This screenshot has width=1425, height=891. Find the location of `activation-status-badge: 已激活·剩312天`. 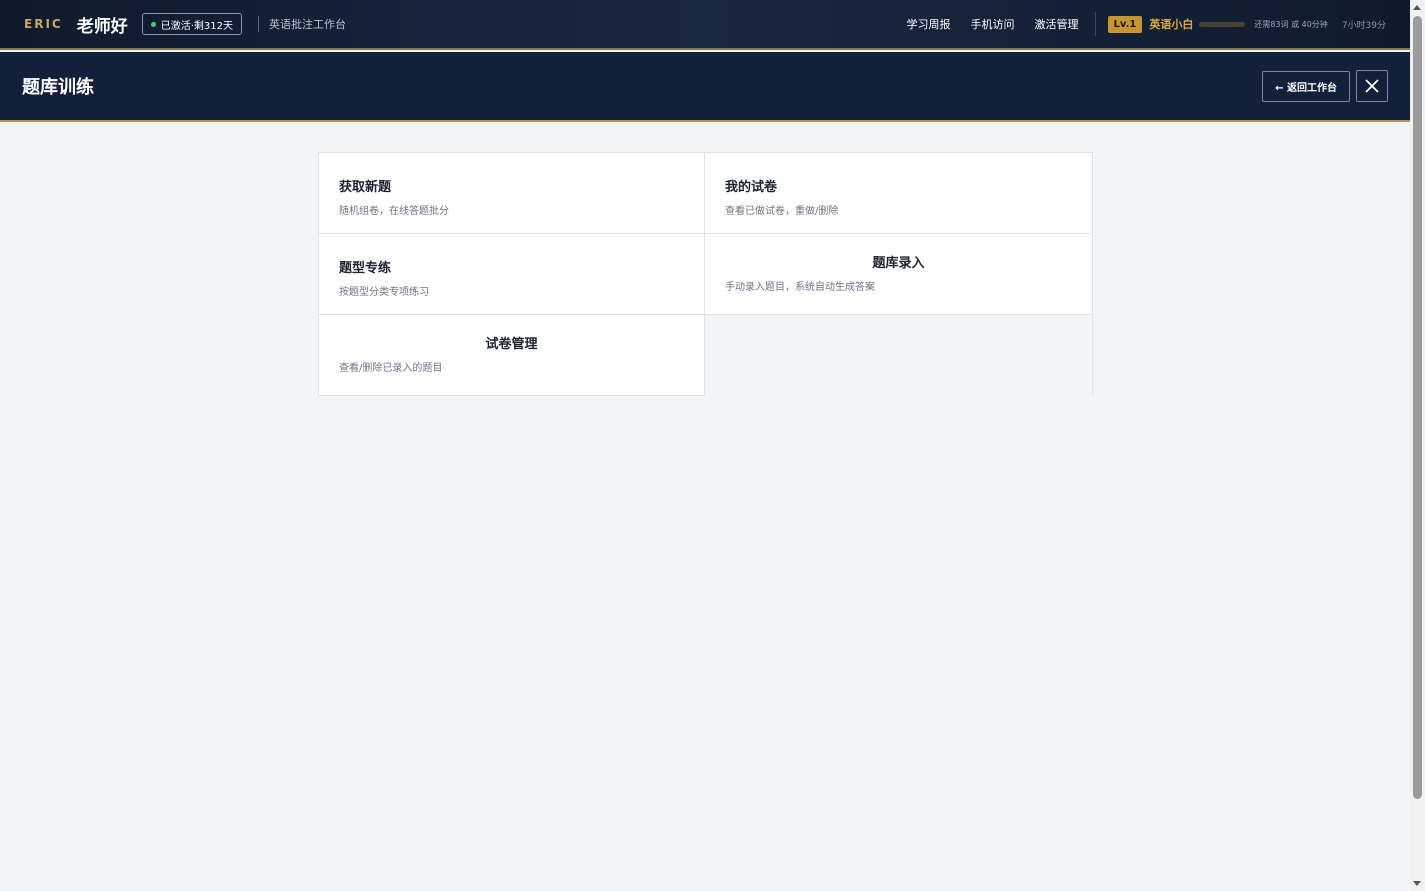

activation-status-badge: 已激活·剩312天 is located at coordinates (191, 24).